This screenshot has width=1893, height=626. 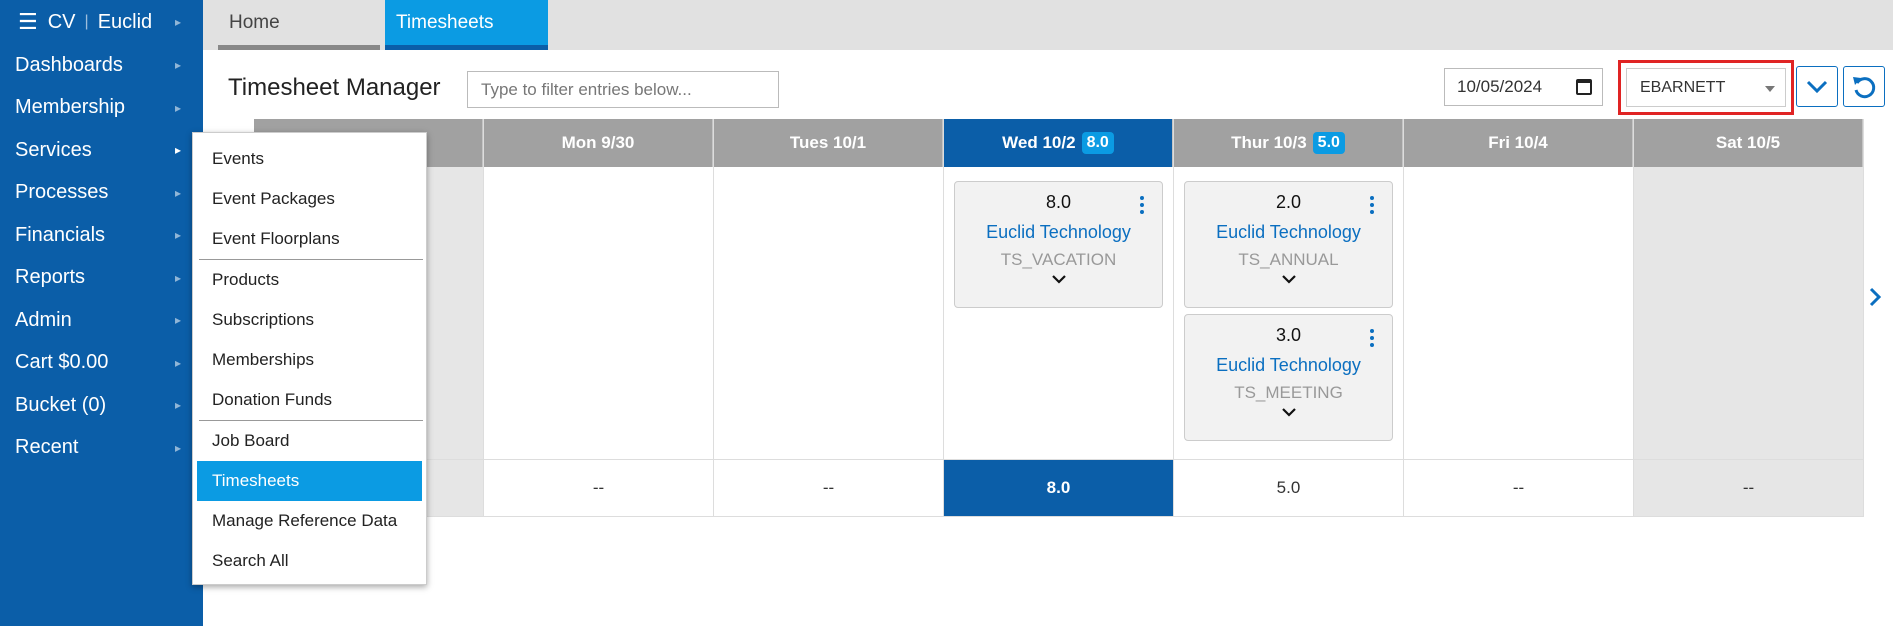 What do you see at coordinates (309, 561) in the screenshot?
I see `submenu-item-search-all: Search All` at bounding box center [309, 561].